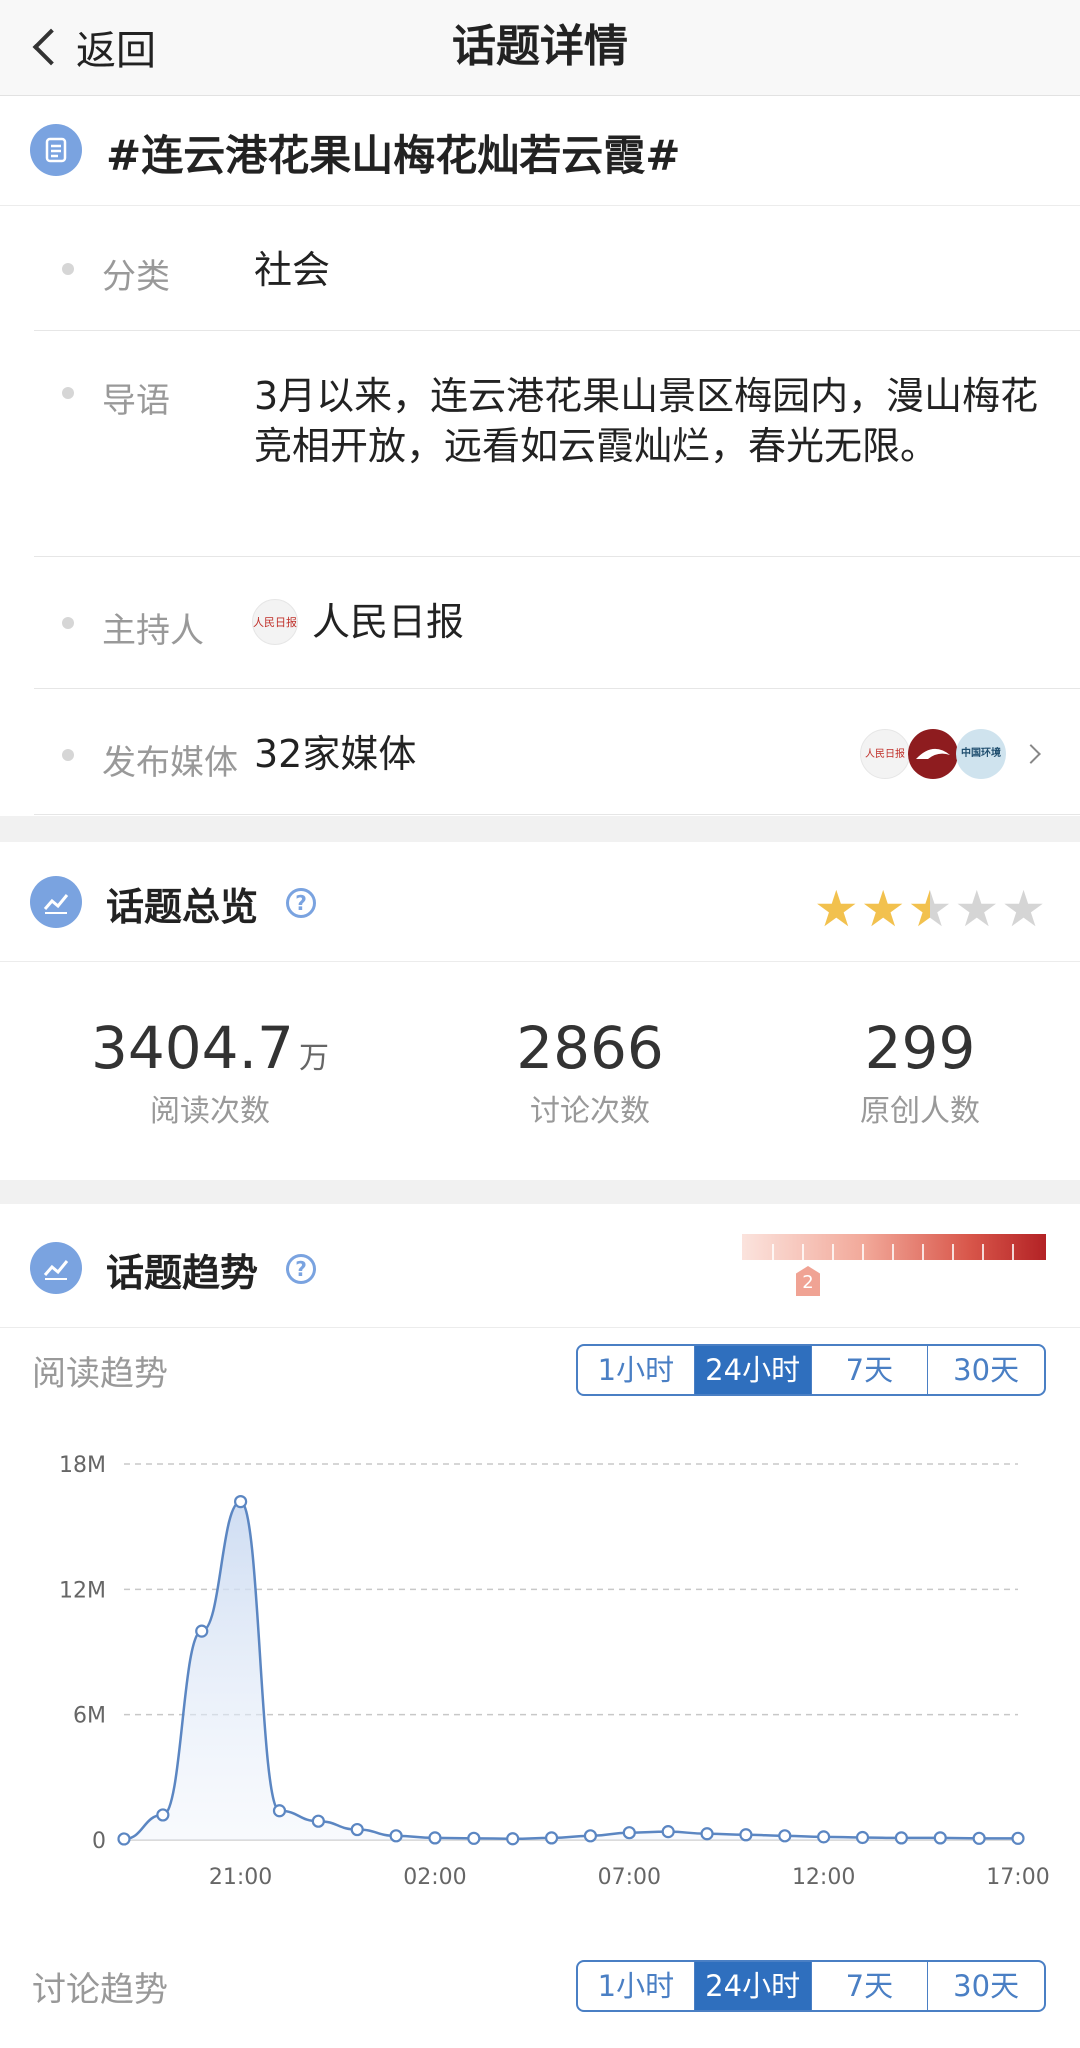 This screenshot has width=1080, height=2048. I want to click on y-tick-label: 6M, so click(89, 1716).